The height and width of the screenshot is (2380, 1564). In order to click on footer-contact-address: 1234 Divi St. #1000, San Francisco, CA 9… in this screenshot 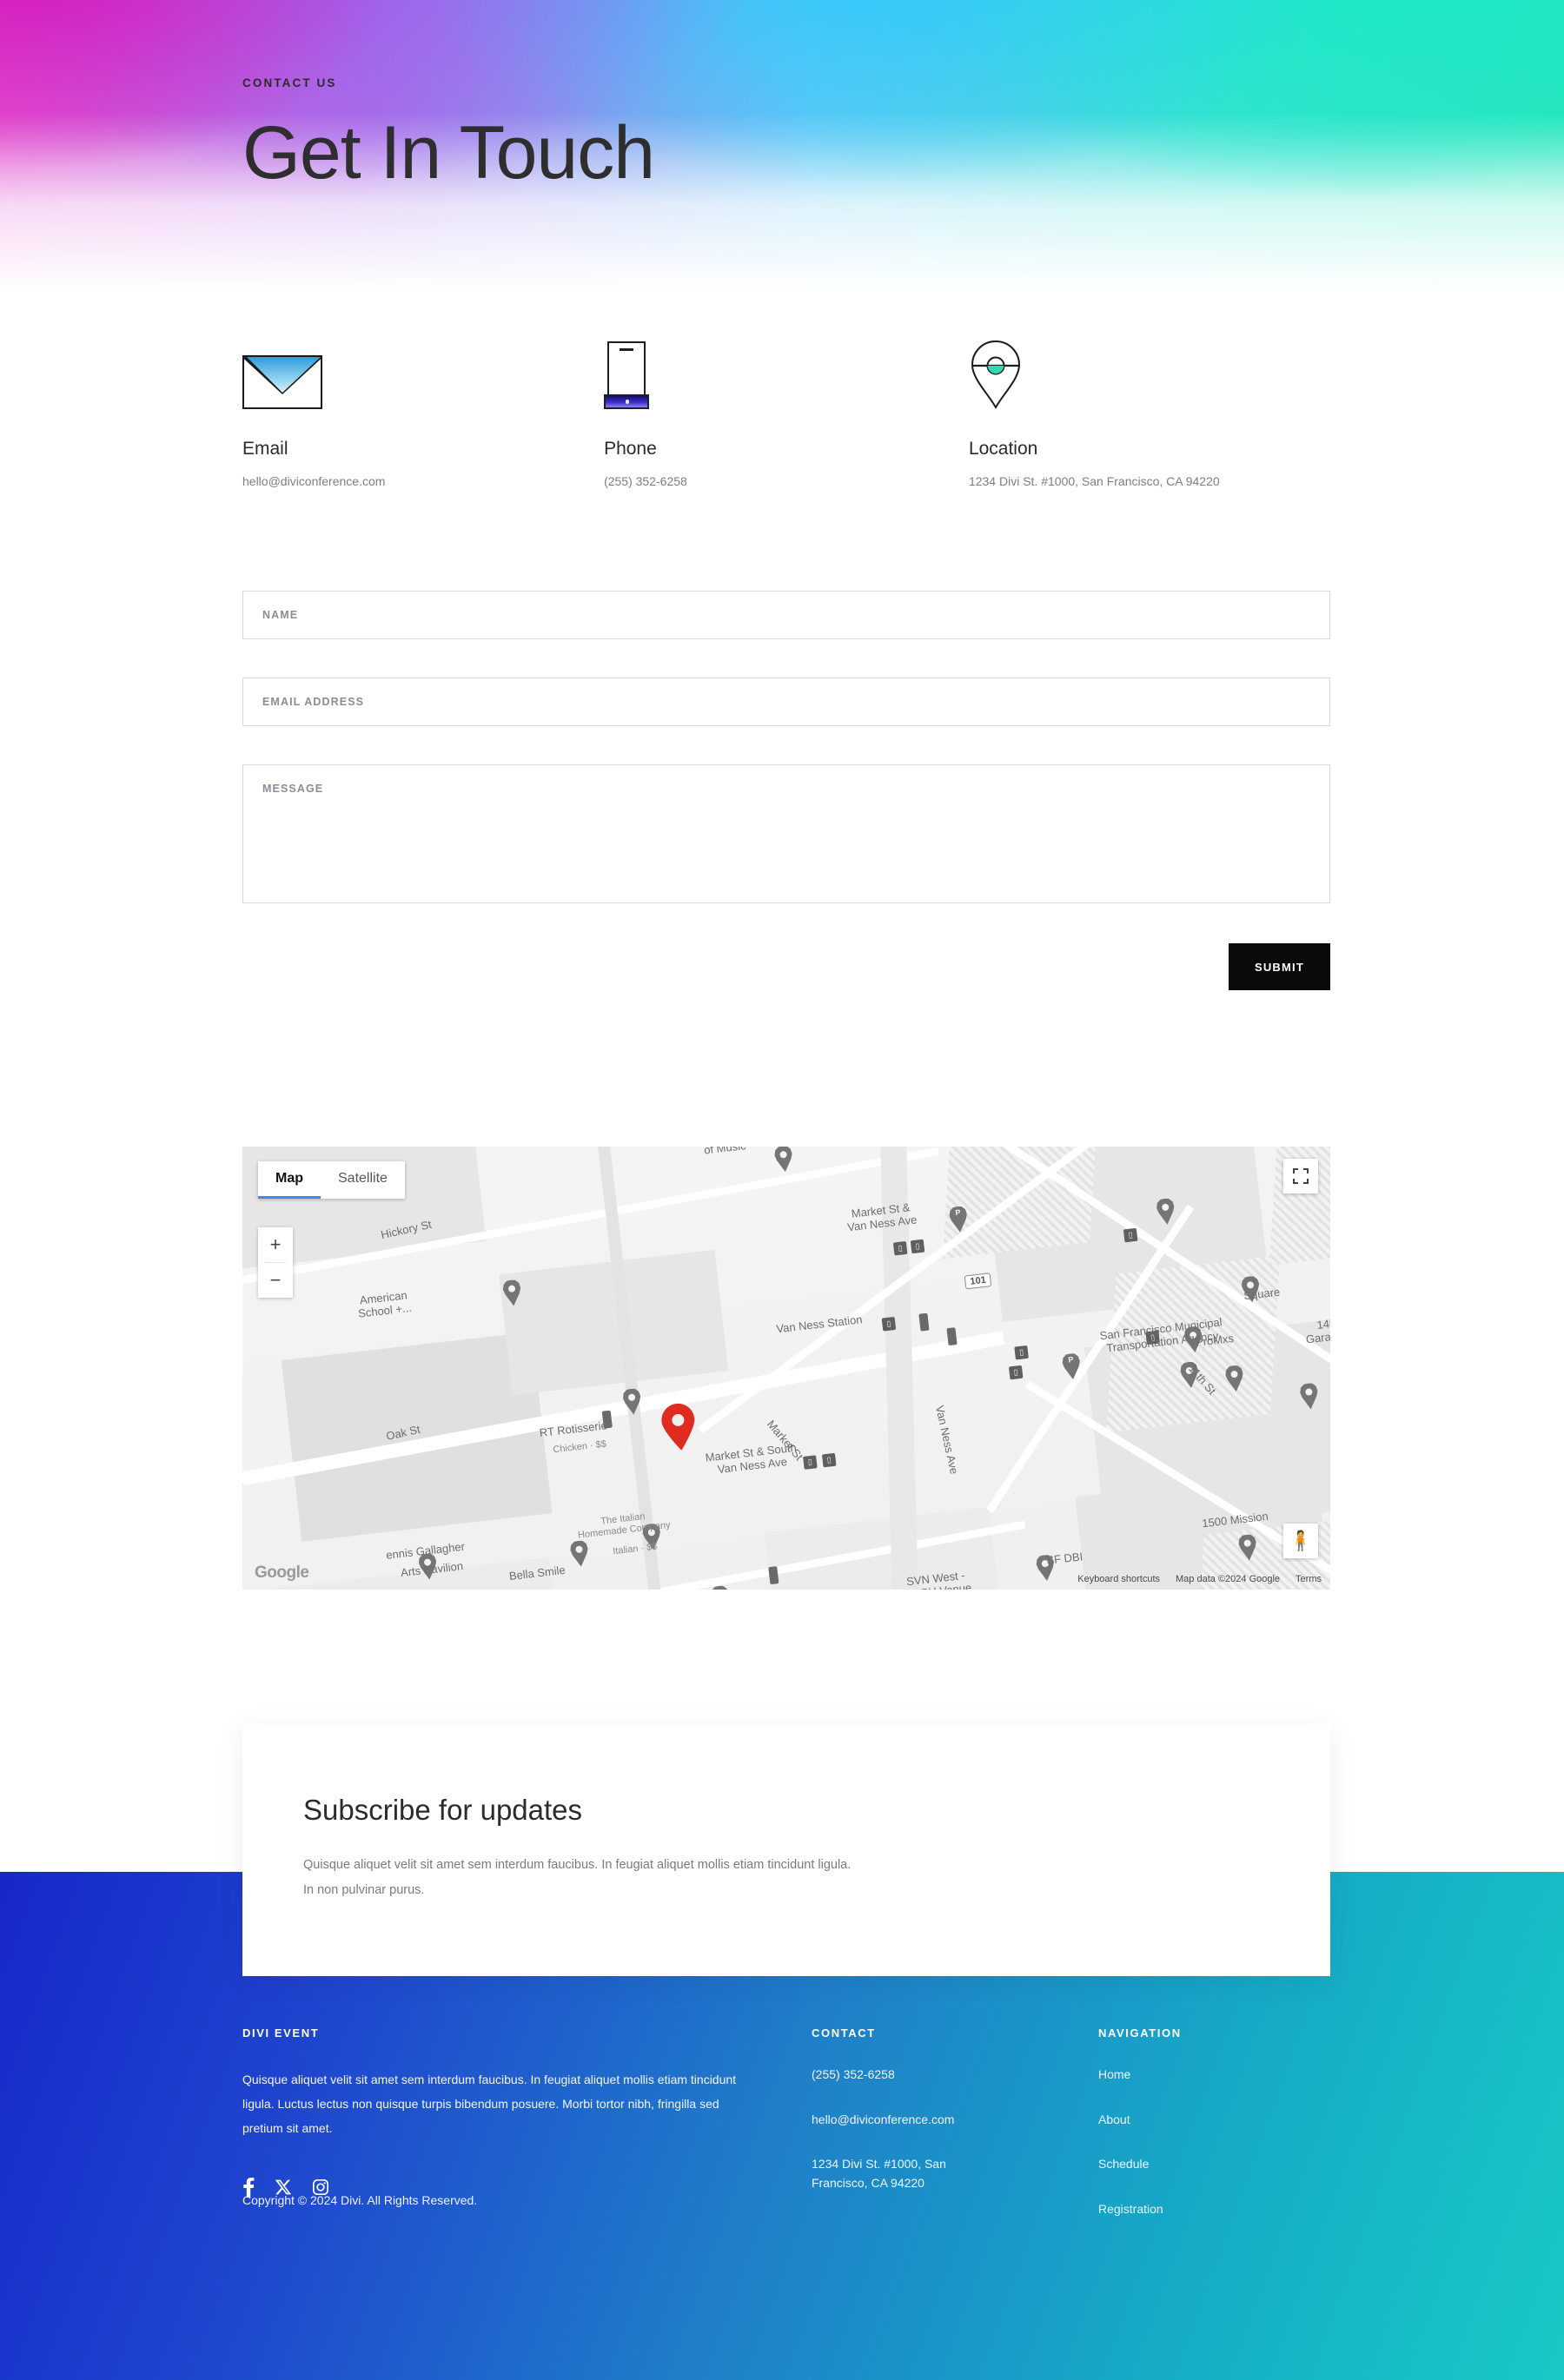, I will do `click(879, 2174)`.